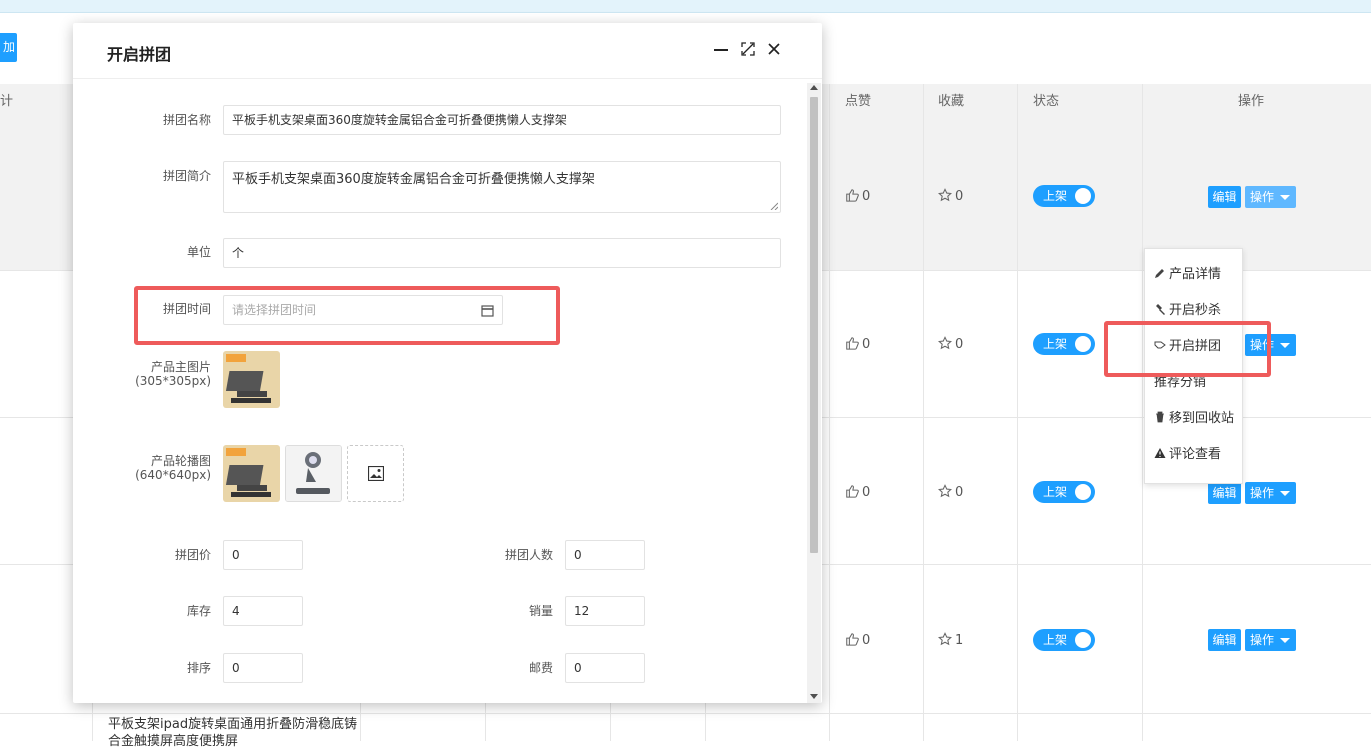 Image resolution: width=1371 pixels, height=750 pixels. Describe the element at coordinates (951, 101) in the screenshot. I see `header-favorites: 收藏` at that location.